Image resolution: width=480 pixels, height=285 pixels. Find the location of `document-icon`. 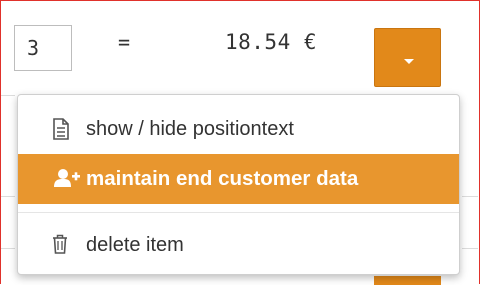

document-icon is located at coordinates (62, 129).